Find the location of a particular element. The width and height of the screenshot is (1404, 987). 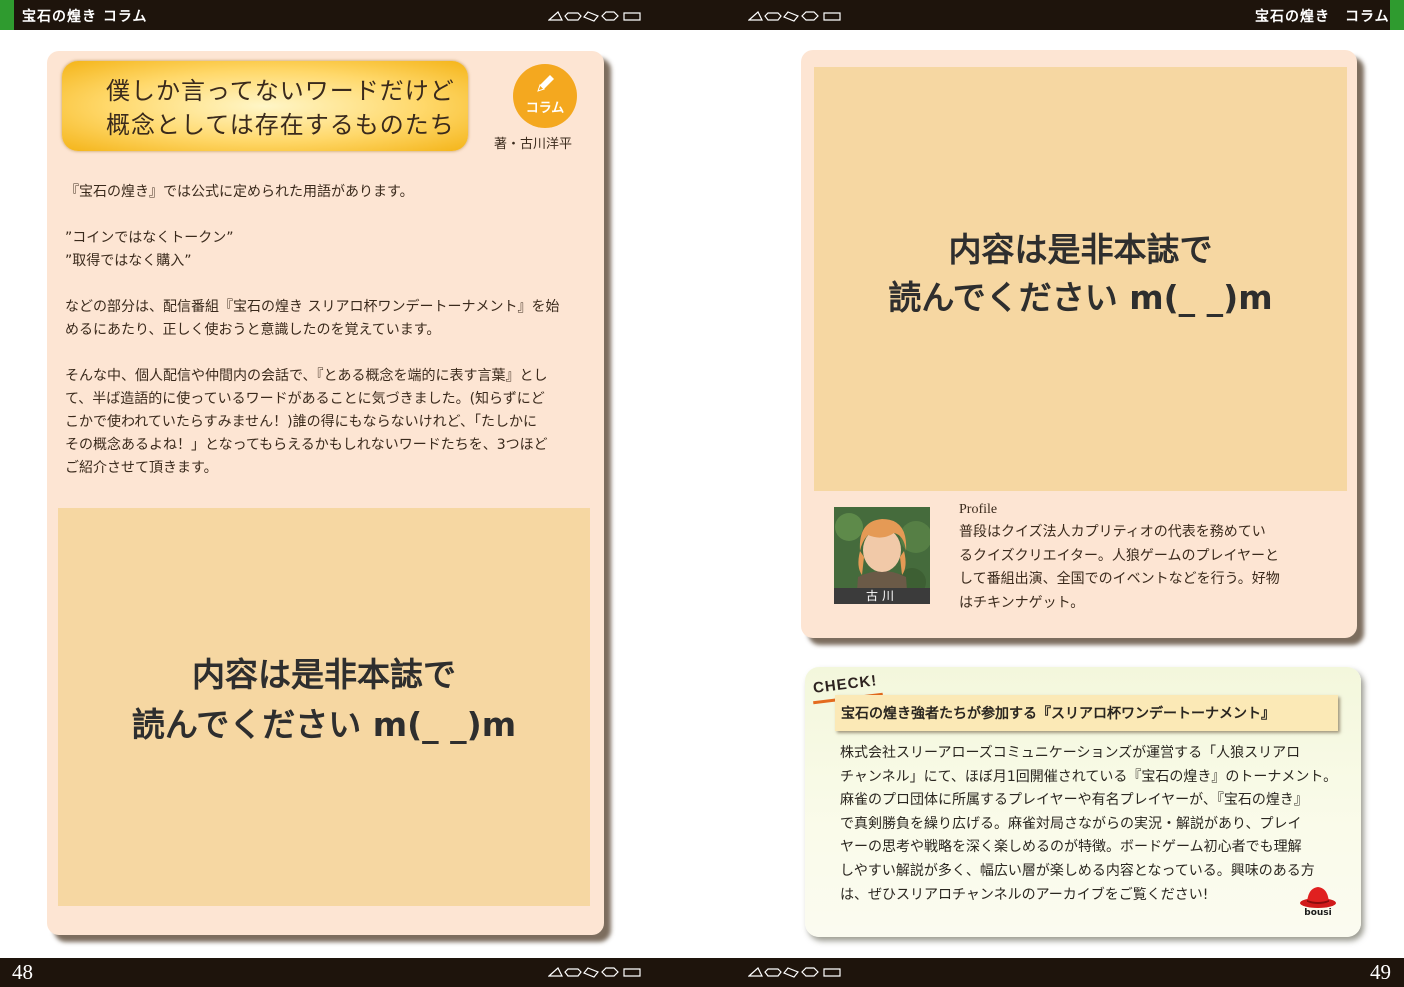

intro-line: こかで使われていたらすみません！)誰の得にもならないけれど、「たしかに is located at coordinates (301, 422).